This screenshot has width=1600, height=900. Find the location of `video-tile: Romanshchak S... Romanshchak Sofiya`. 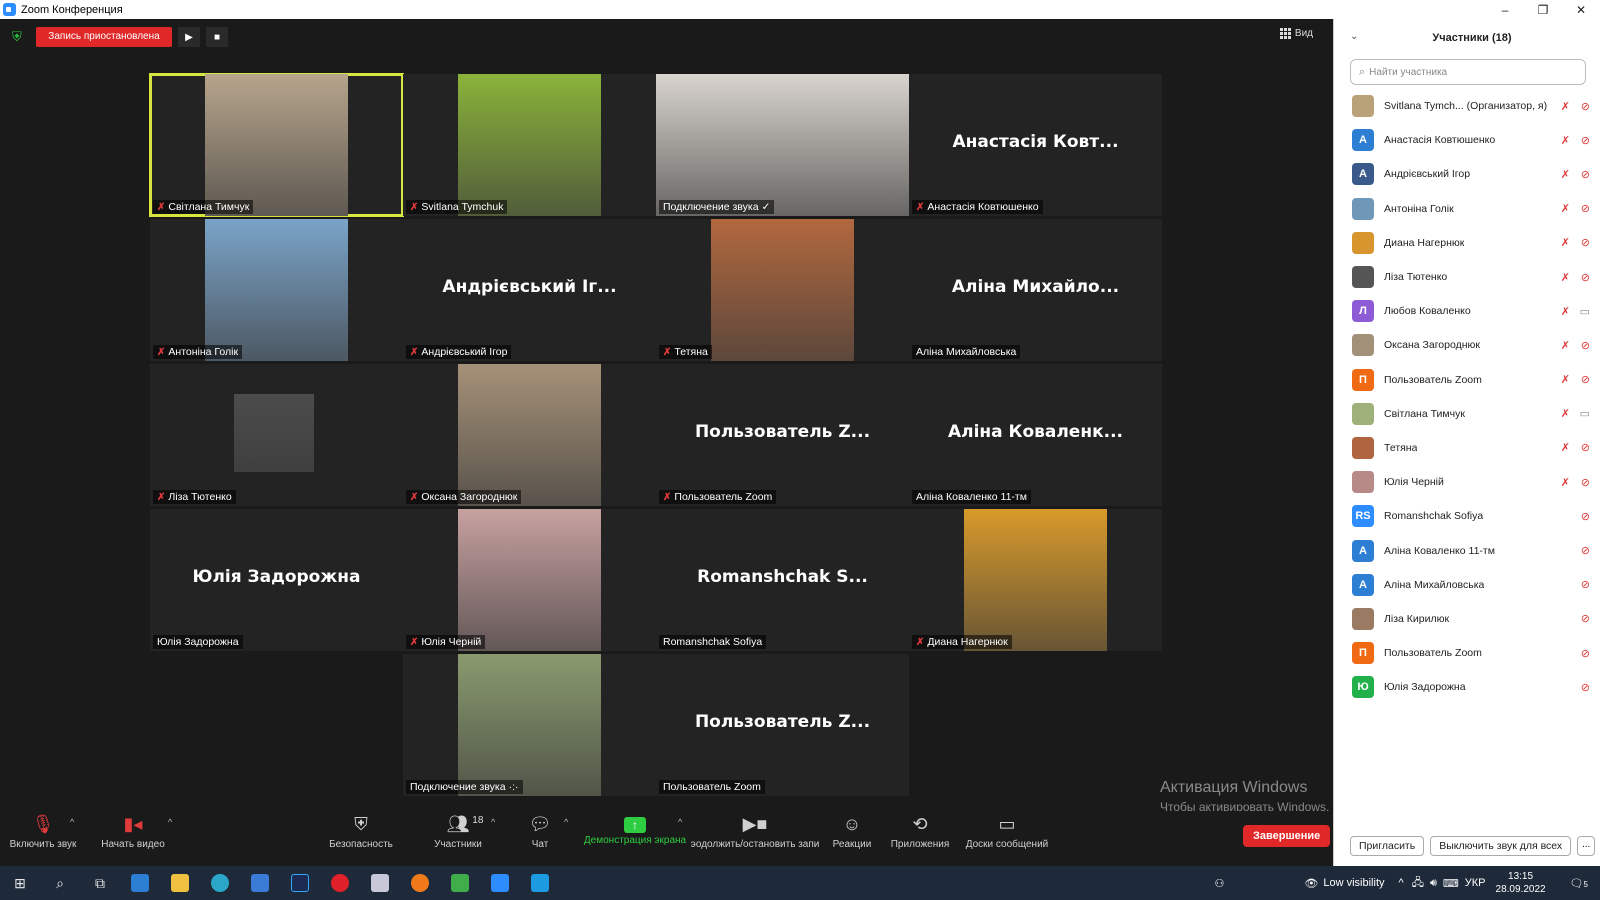

video-tile: Romanshchak S... Romanshchak Sofiya is located at coordinates (782, 580).